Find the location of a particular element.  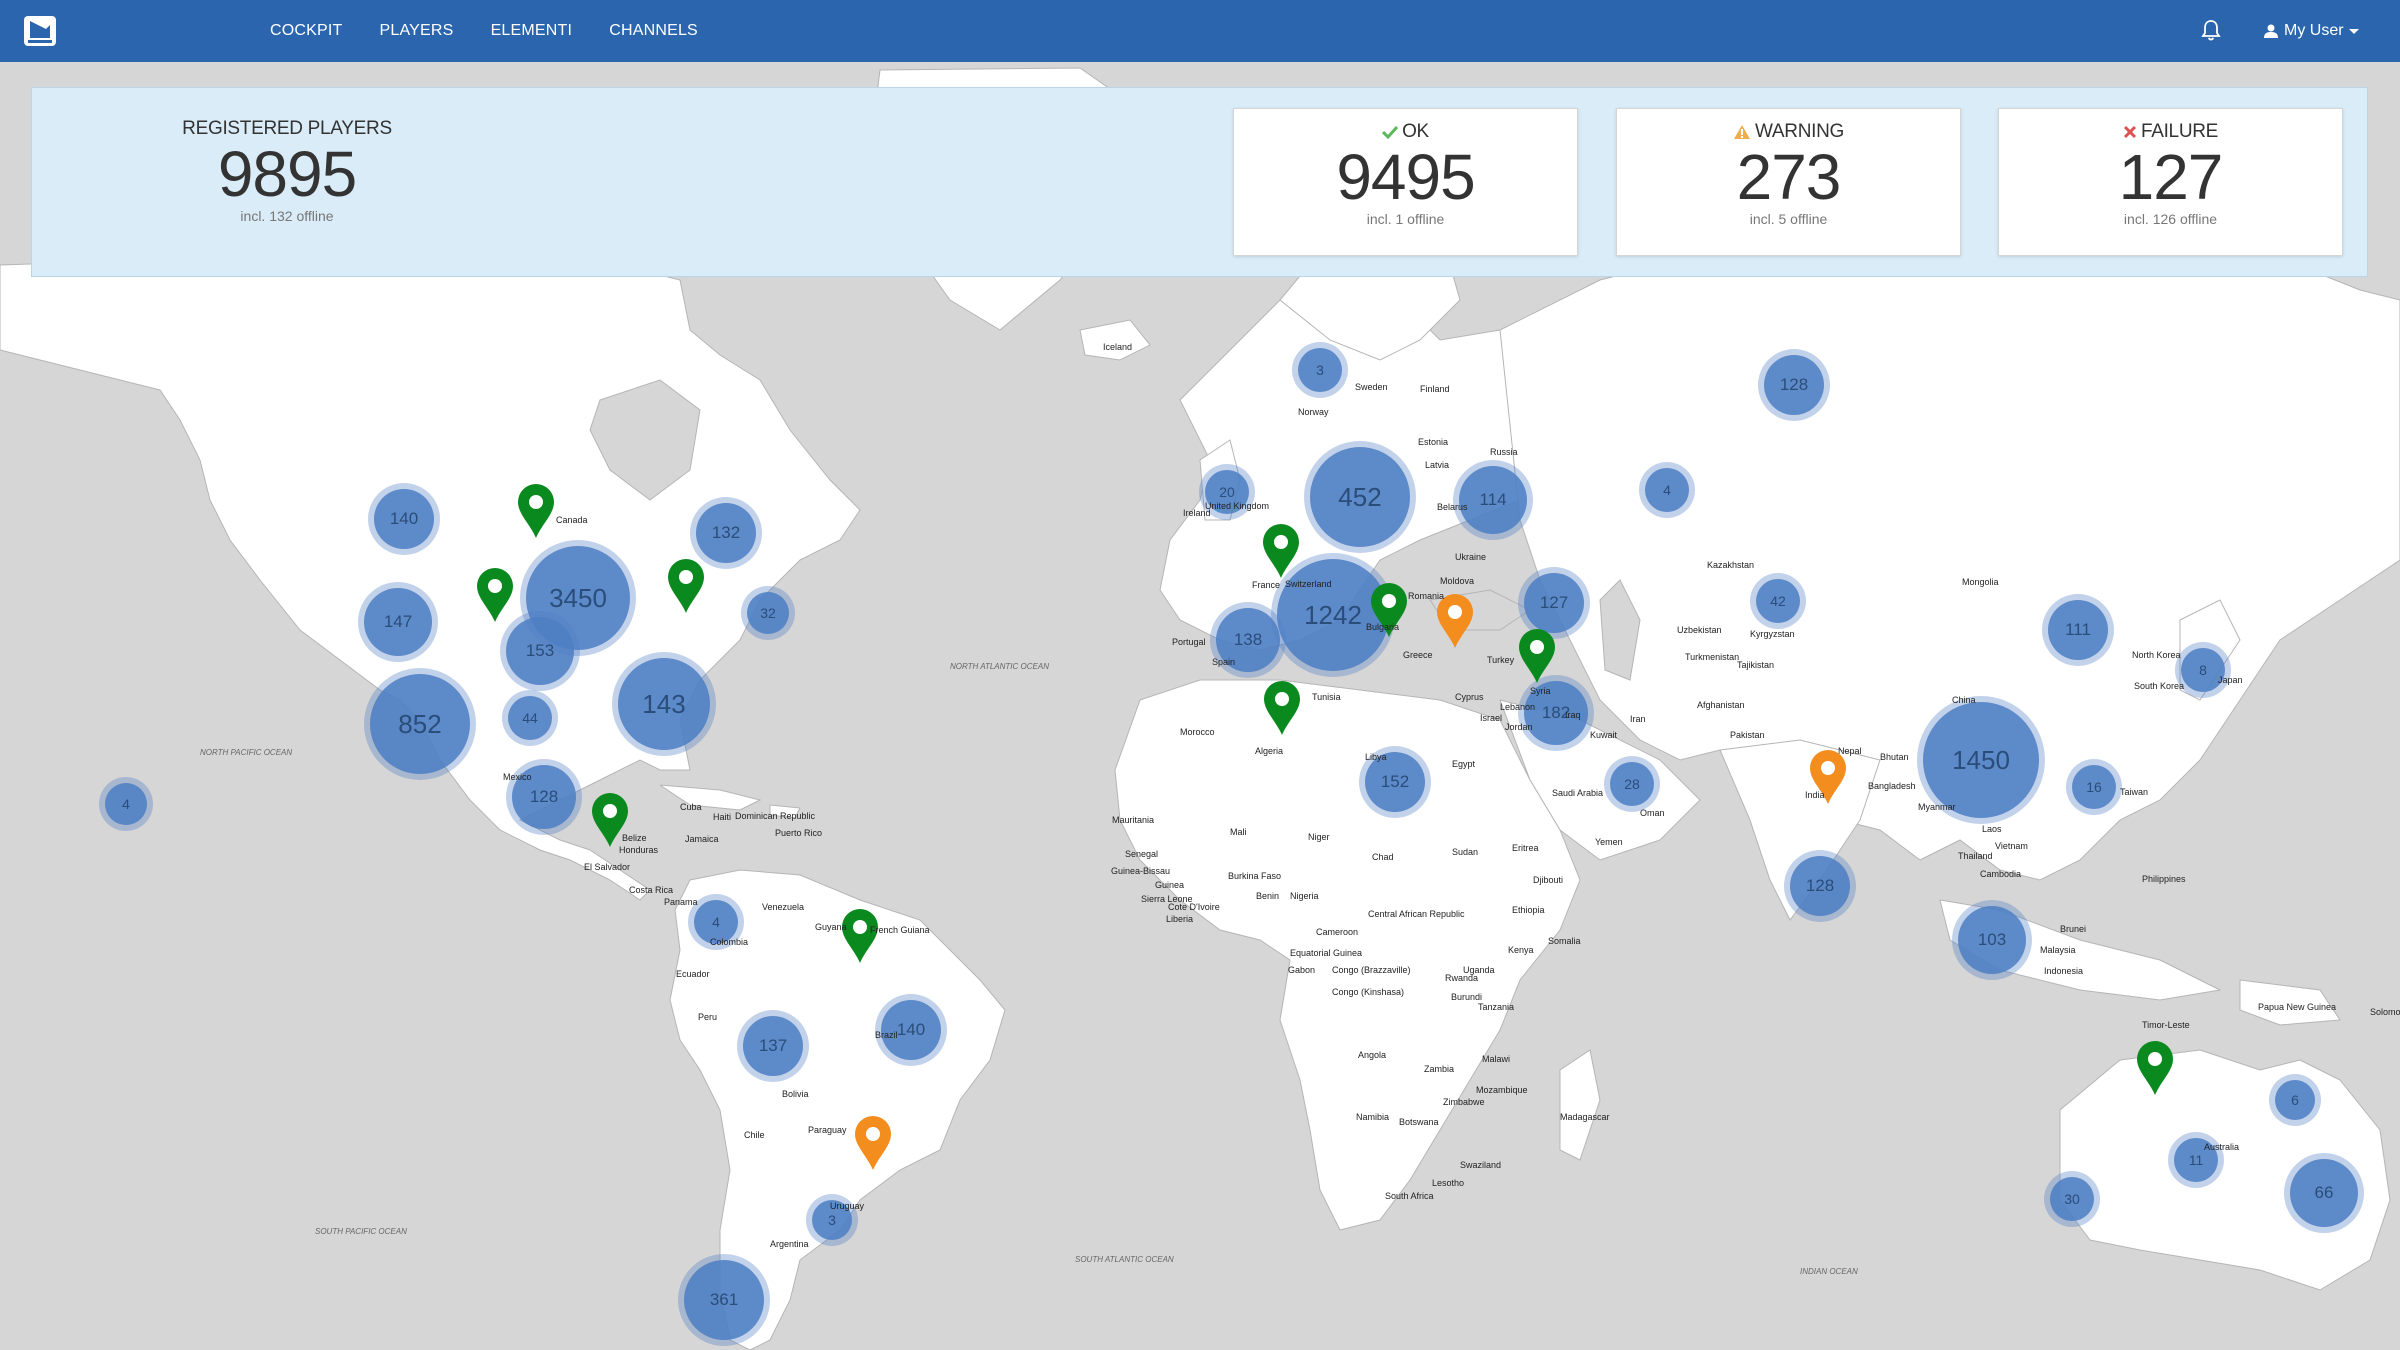

country-label: Ukraine is located at coordinates (1471, 557).